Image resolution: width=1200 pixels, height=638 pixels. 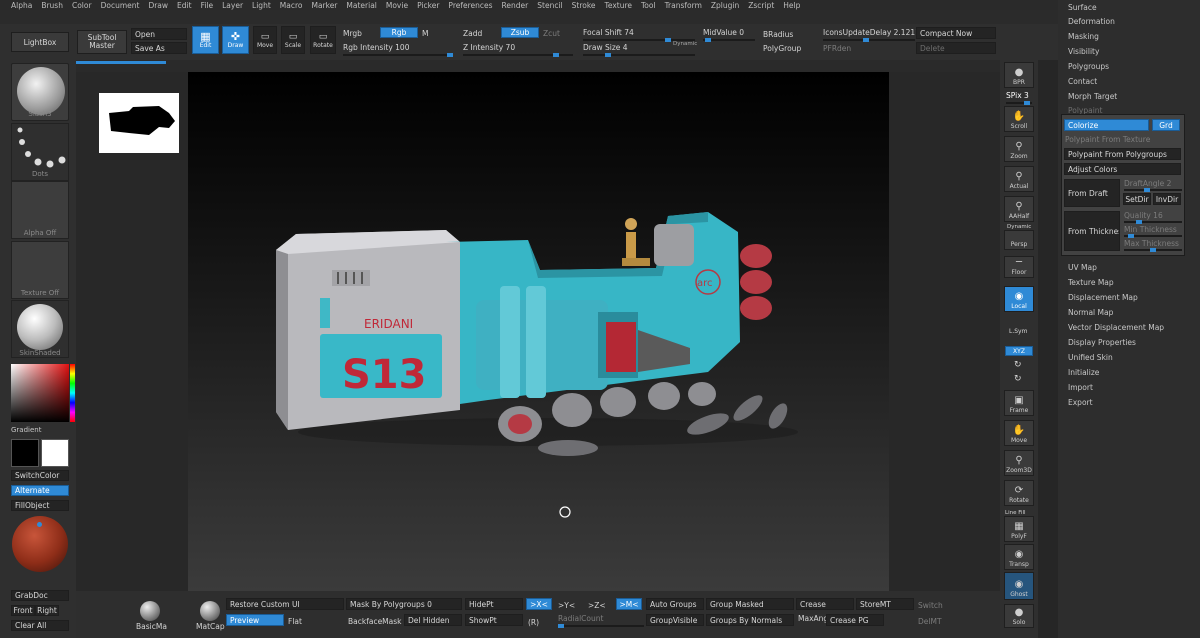 I want to click on menu-item-zscript: Zscript, so click(x=761, y=5).